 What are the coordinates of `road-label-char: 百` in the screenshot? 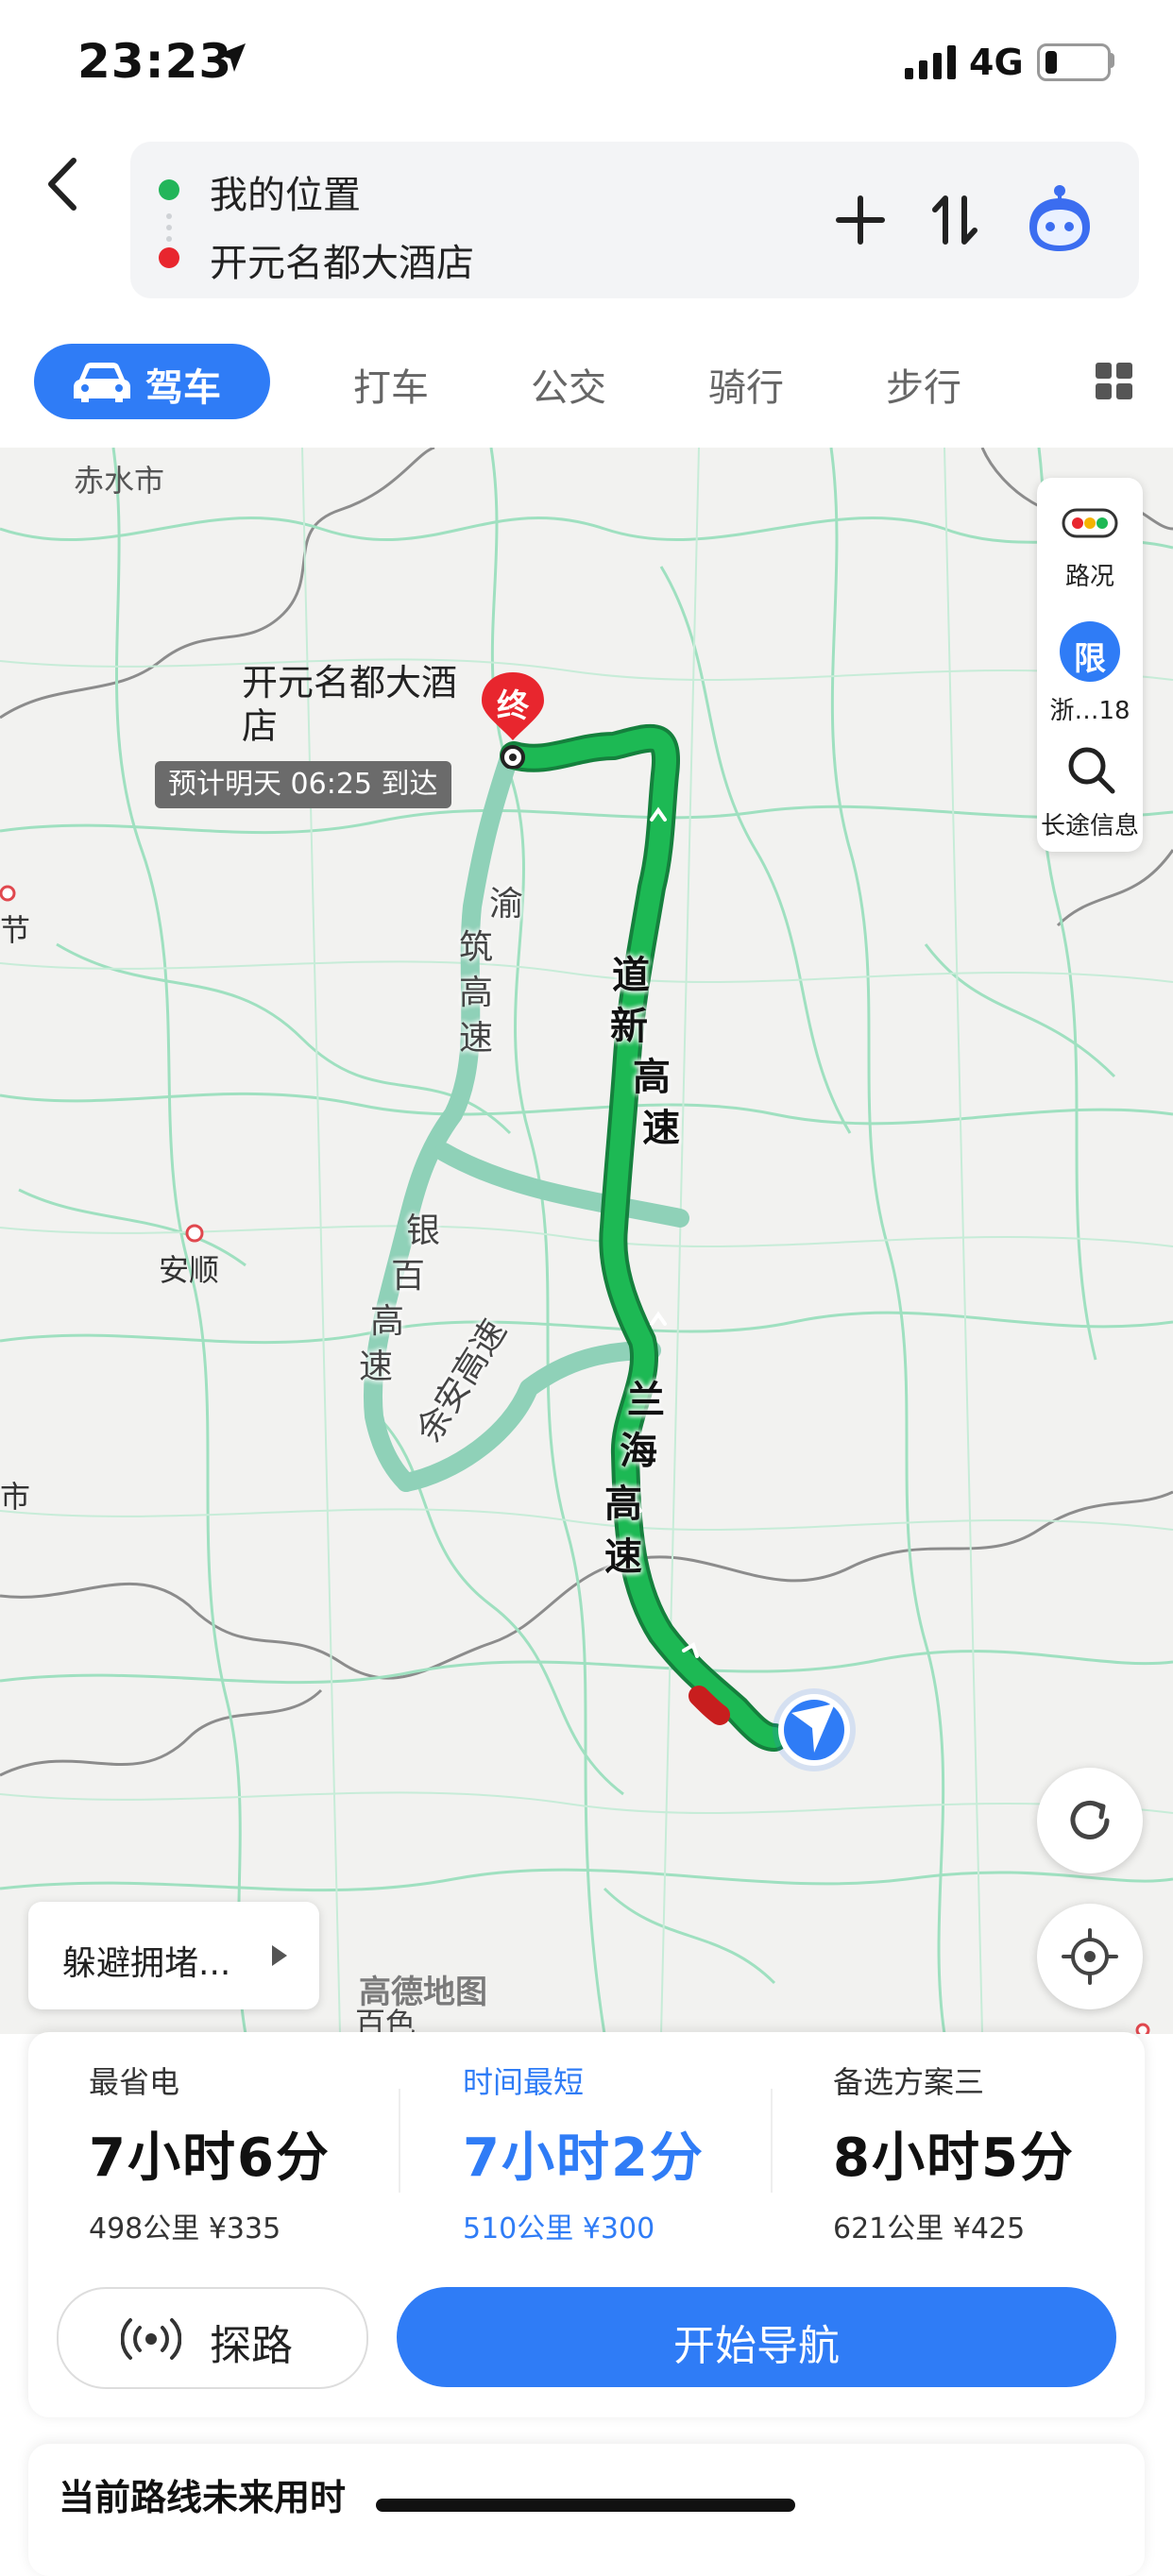 It's located at (408, 1276).